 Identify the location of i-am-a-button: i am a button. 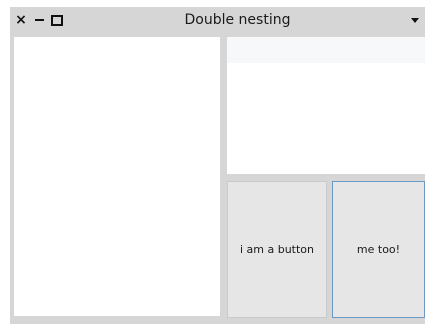
(277, 249).